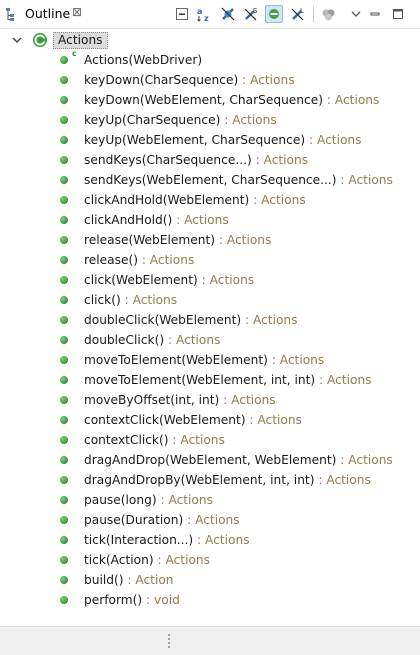 The height and width of the screenshot is (655, 420). I want to click on hide-local-types-icon: L, so click(298, 14).